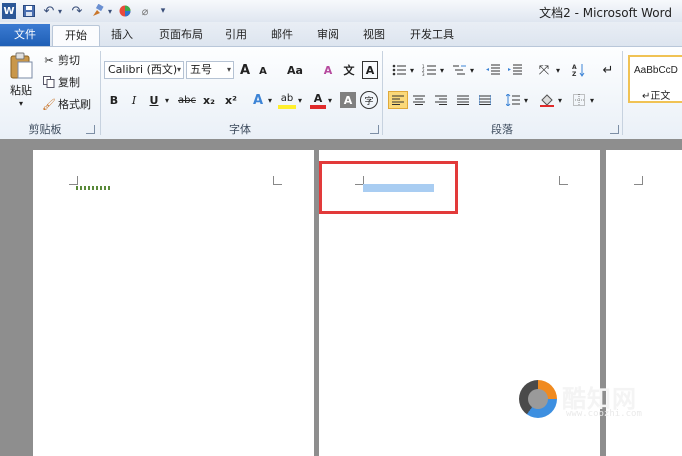 The width and height of the screenshot is (682, 456). I want to click on shading-dropdown-icon: ▾, so click(560, 100).